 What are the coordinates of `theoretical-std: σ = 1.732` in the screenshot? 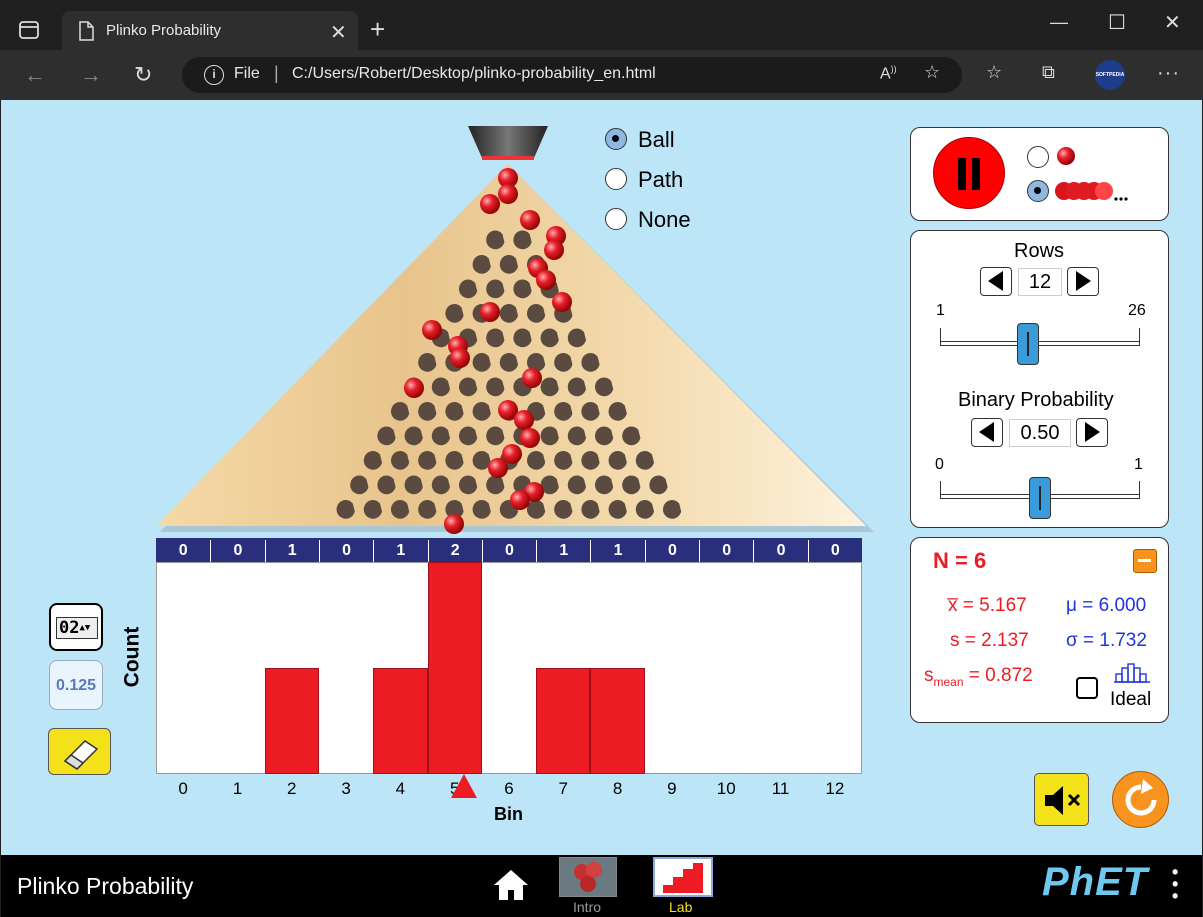 It's located at (1106, 640).